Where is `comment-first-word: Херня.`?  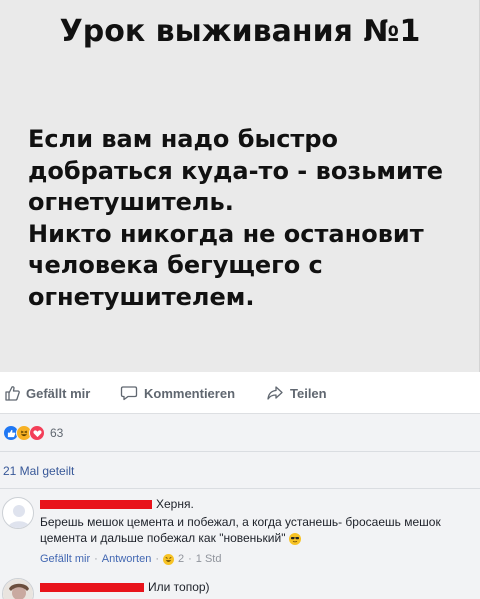
comment-first-word: Херня. is located at coordinates (175, 504).